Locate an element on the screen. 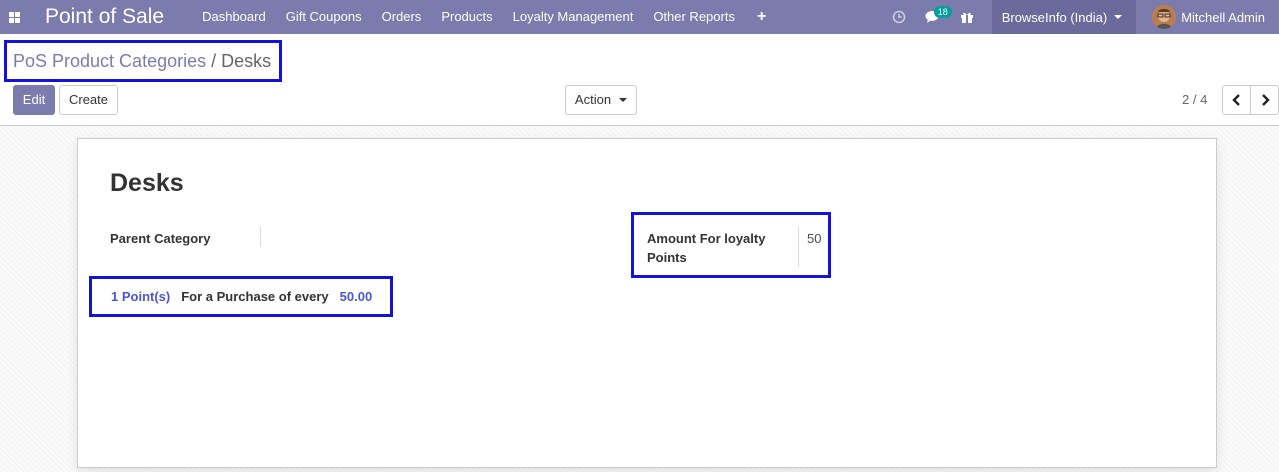  apps-icon is located at coordinates (14, 17).